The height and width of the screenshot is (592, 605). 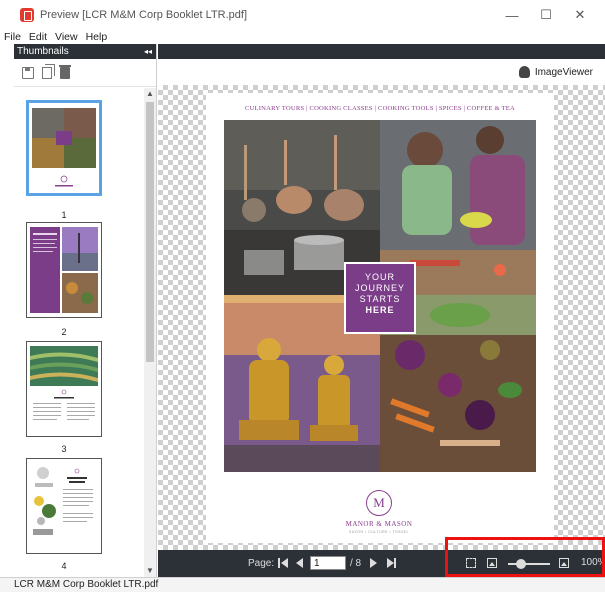 I want to click on menu-bar: File Edit View Help, so click(x=302, y=37).